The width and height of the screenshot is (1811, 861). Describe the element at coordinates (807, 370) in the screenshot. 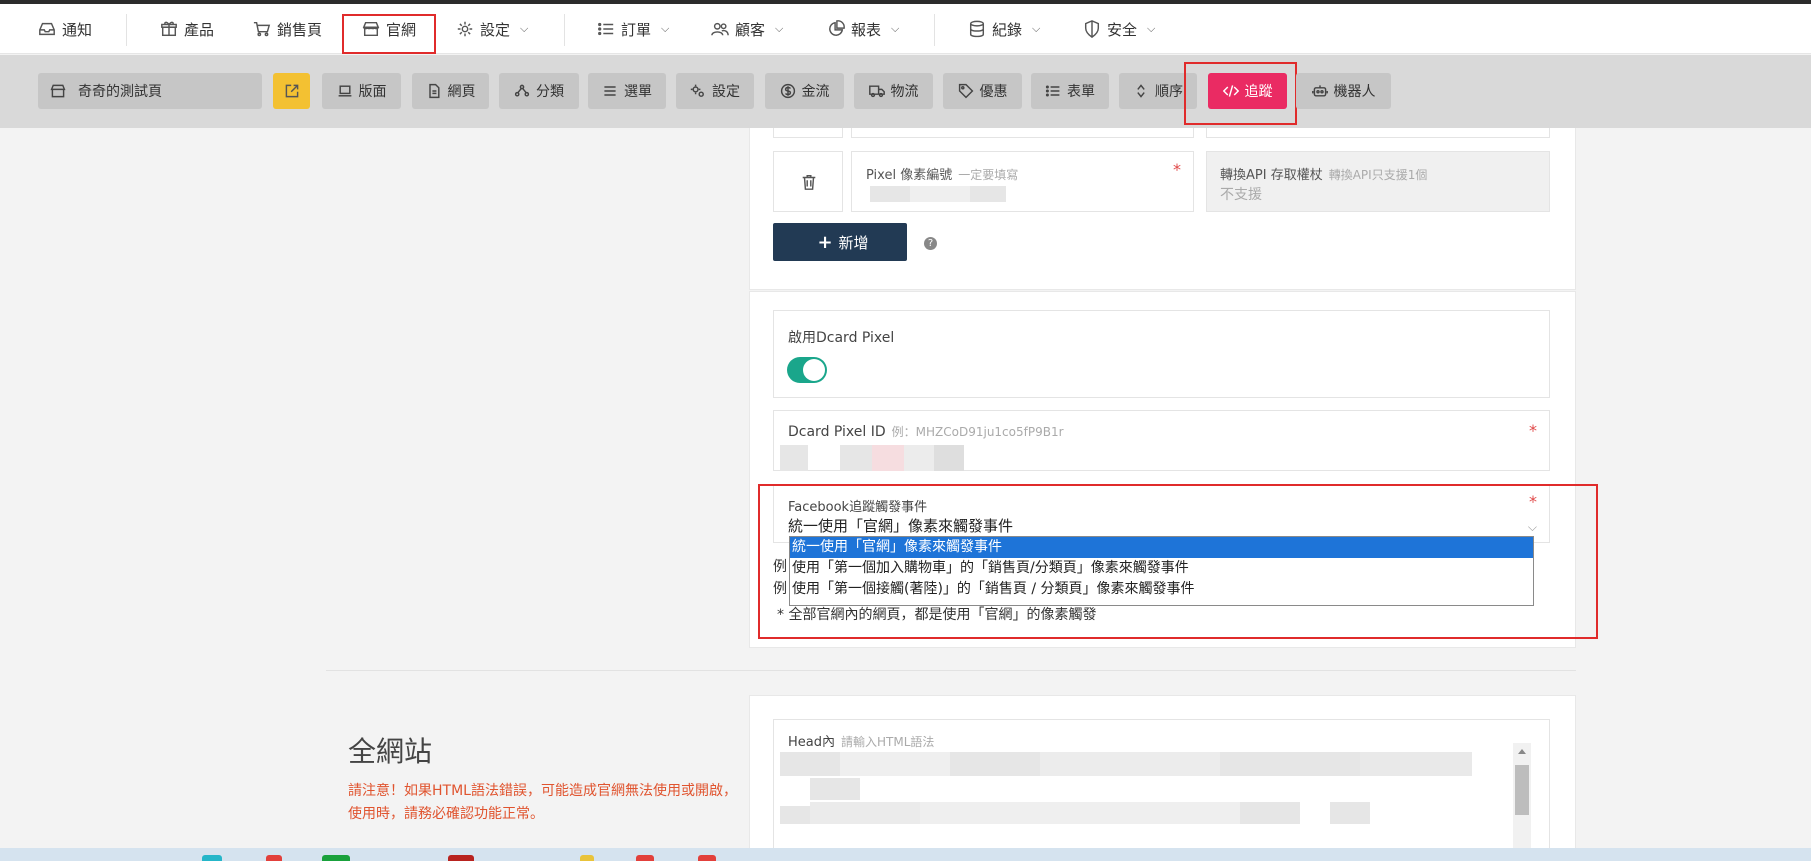

I see `dcard-enable-toggle` at that location.